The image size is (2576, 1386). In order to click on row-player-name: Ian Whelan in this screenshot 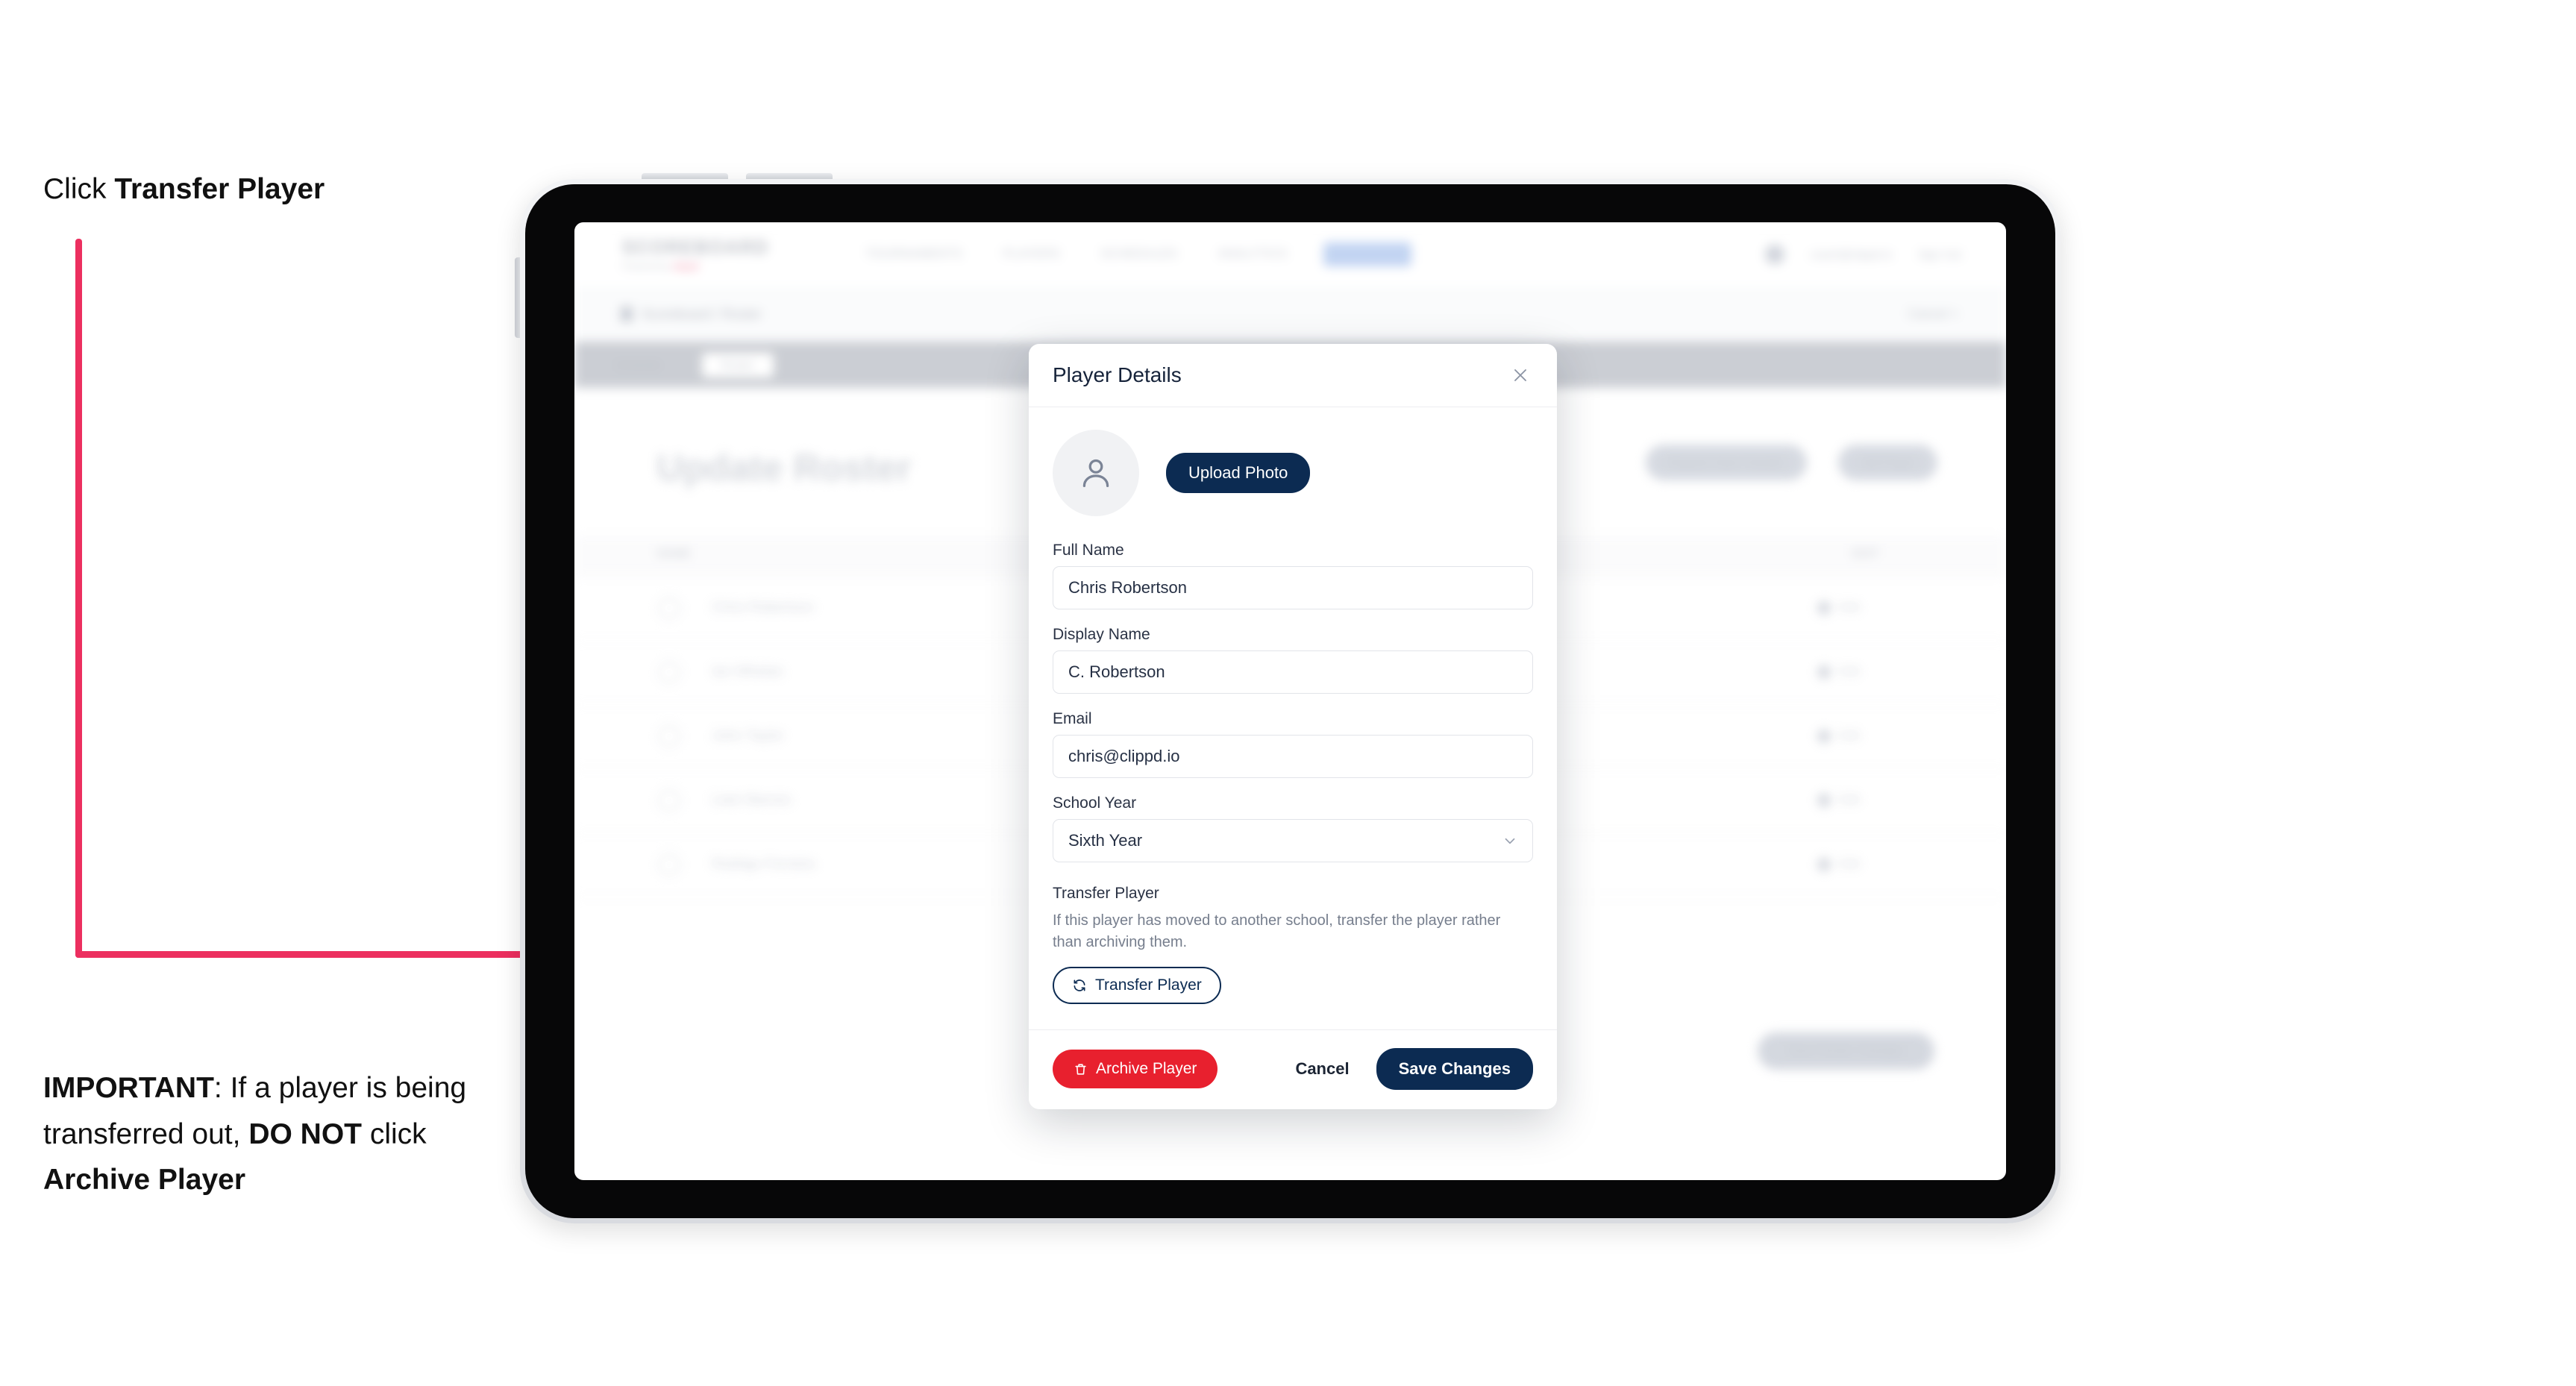, I will do `click(748, 672)`.